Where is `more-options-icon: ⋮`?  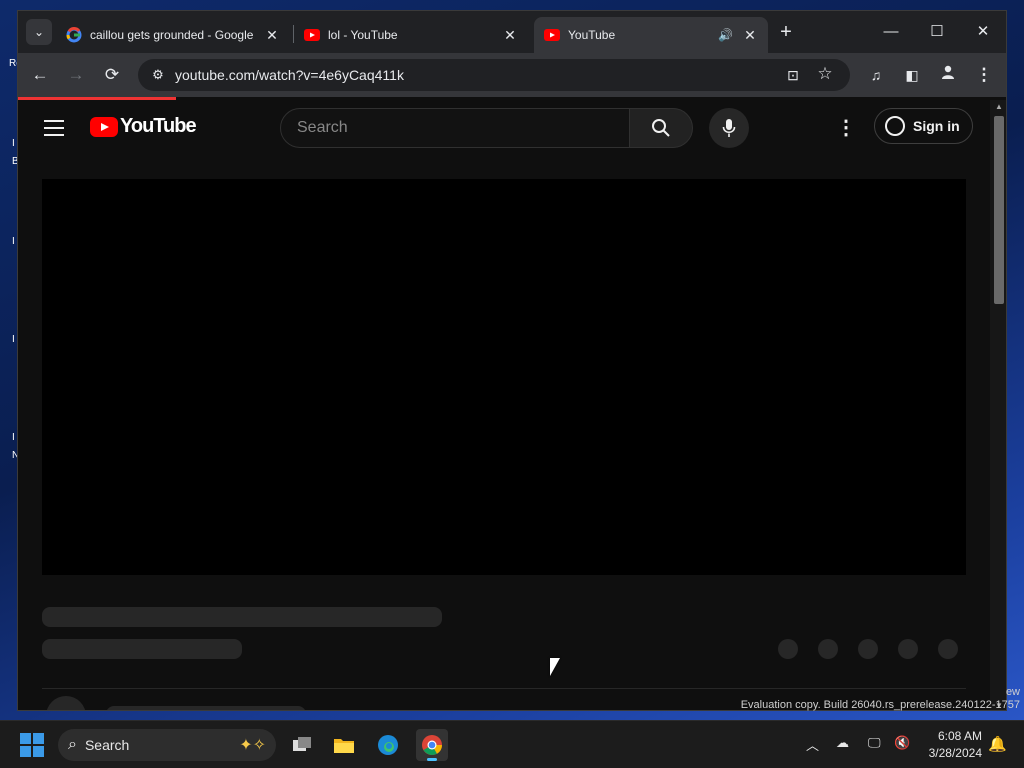 more-options-icon: ⋮ is located at coordinates (846, 128).